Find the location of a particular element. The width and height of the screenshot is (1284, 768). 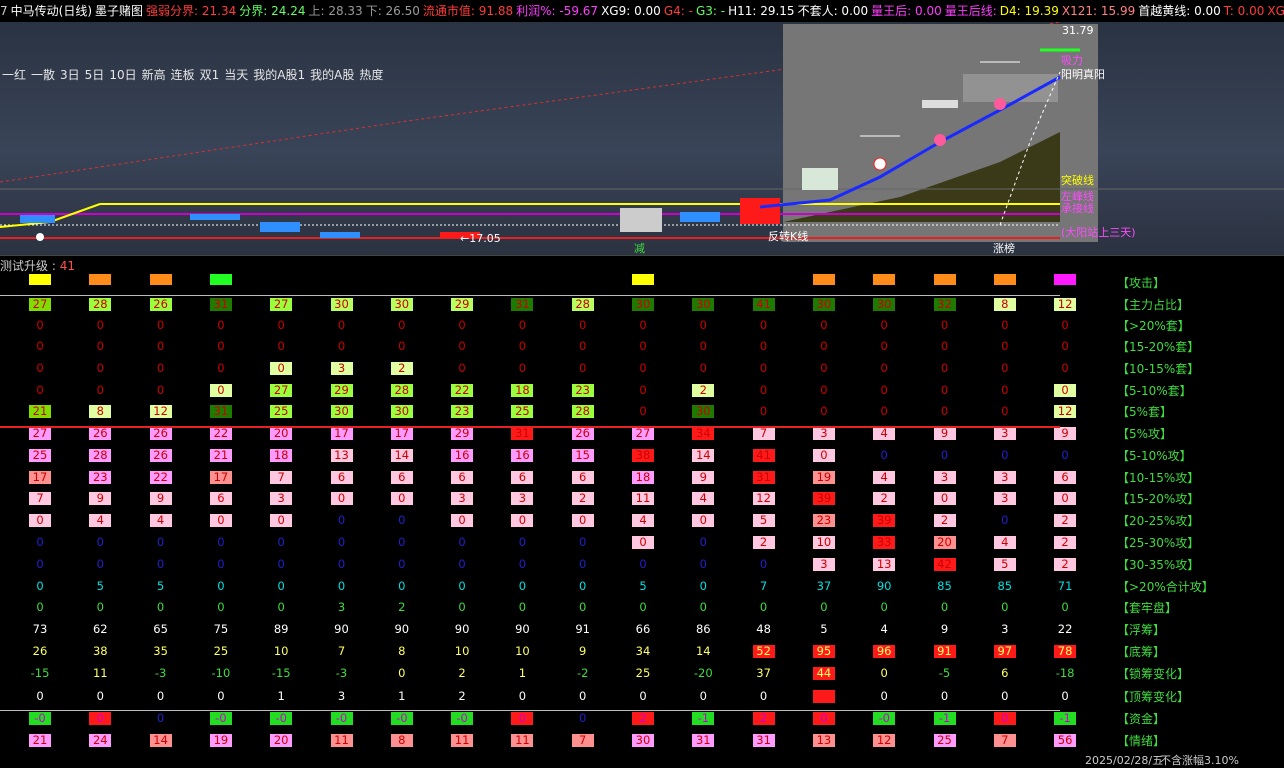

row-label: 【30-35%攻】 is located at coordinates (1158, 565).